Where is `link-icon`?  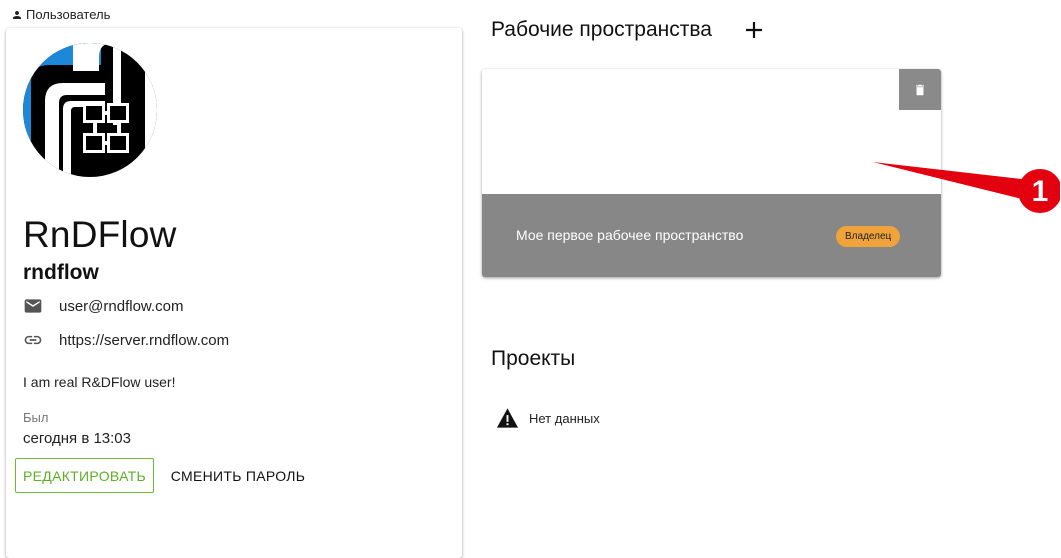 link-icon is located at coordinates (33, 340).